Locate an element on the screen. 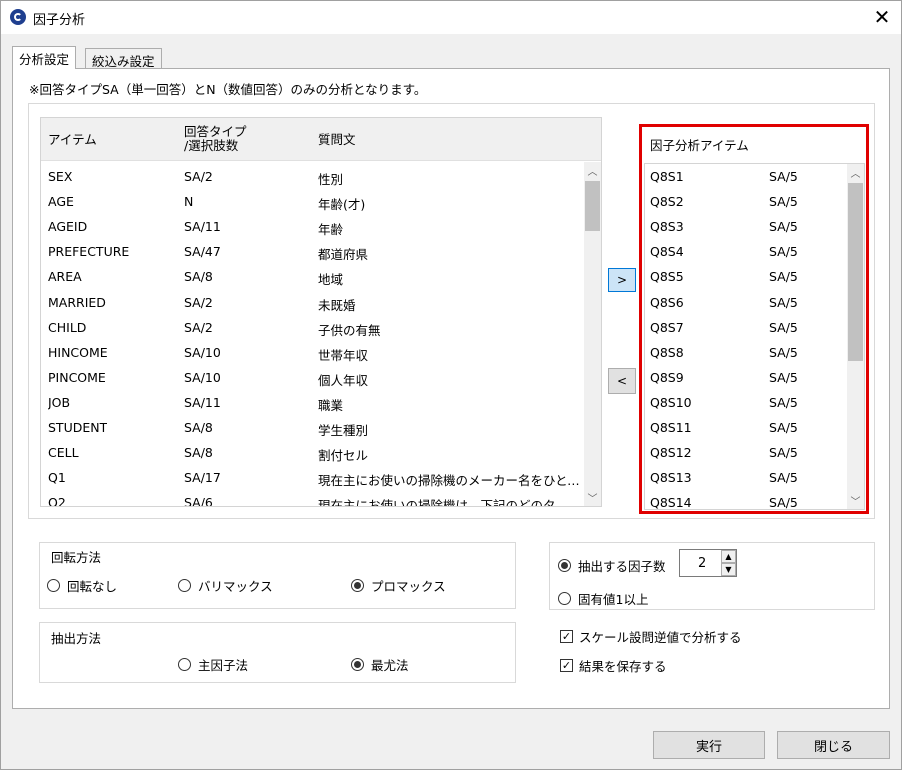 The image size is (902, 770). list-item: Q8S2 SA/5 is located at coordinates (745, 202).